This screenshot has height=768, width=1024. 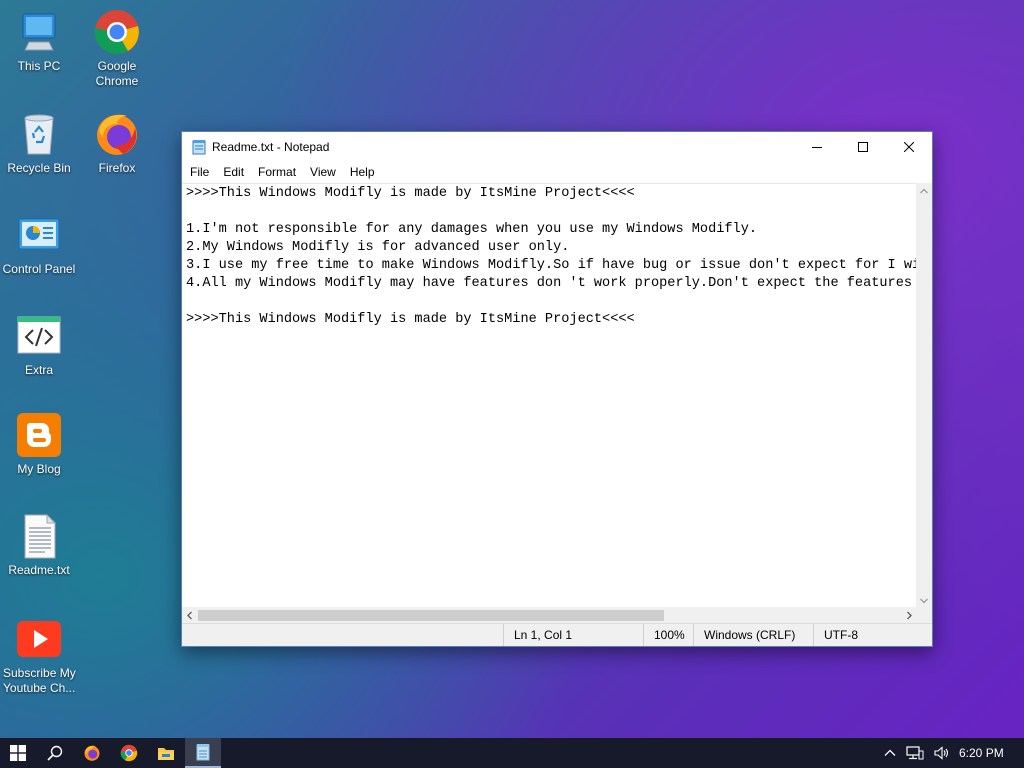 I want to click on desktop-icon-google-chrome: Google Chrome, so click(x=117, y=48).